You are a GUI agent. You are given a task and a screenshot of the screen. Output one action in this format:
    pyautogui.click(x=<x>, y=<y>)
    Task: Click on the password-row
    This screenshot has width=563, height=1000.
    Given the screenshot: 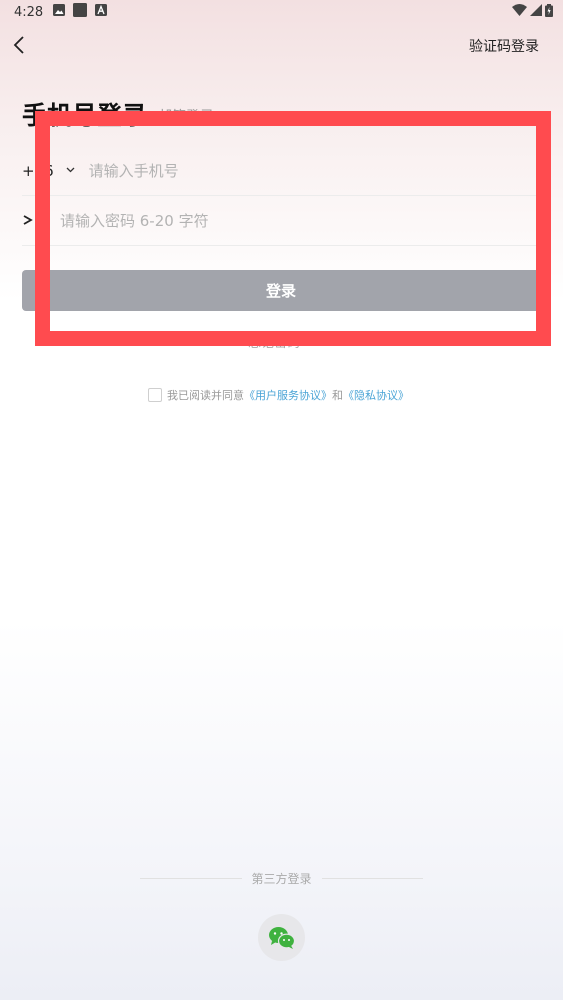 What is the action you would take?
    pyautogui.click(x=281, y=221)
    